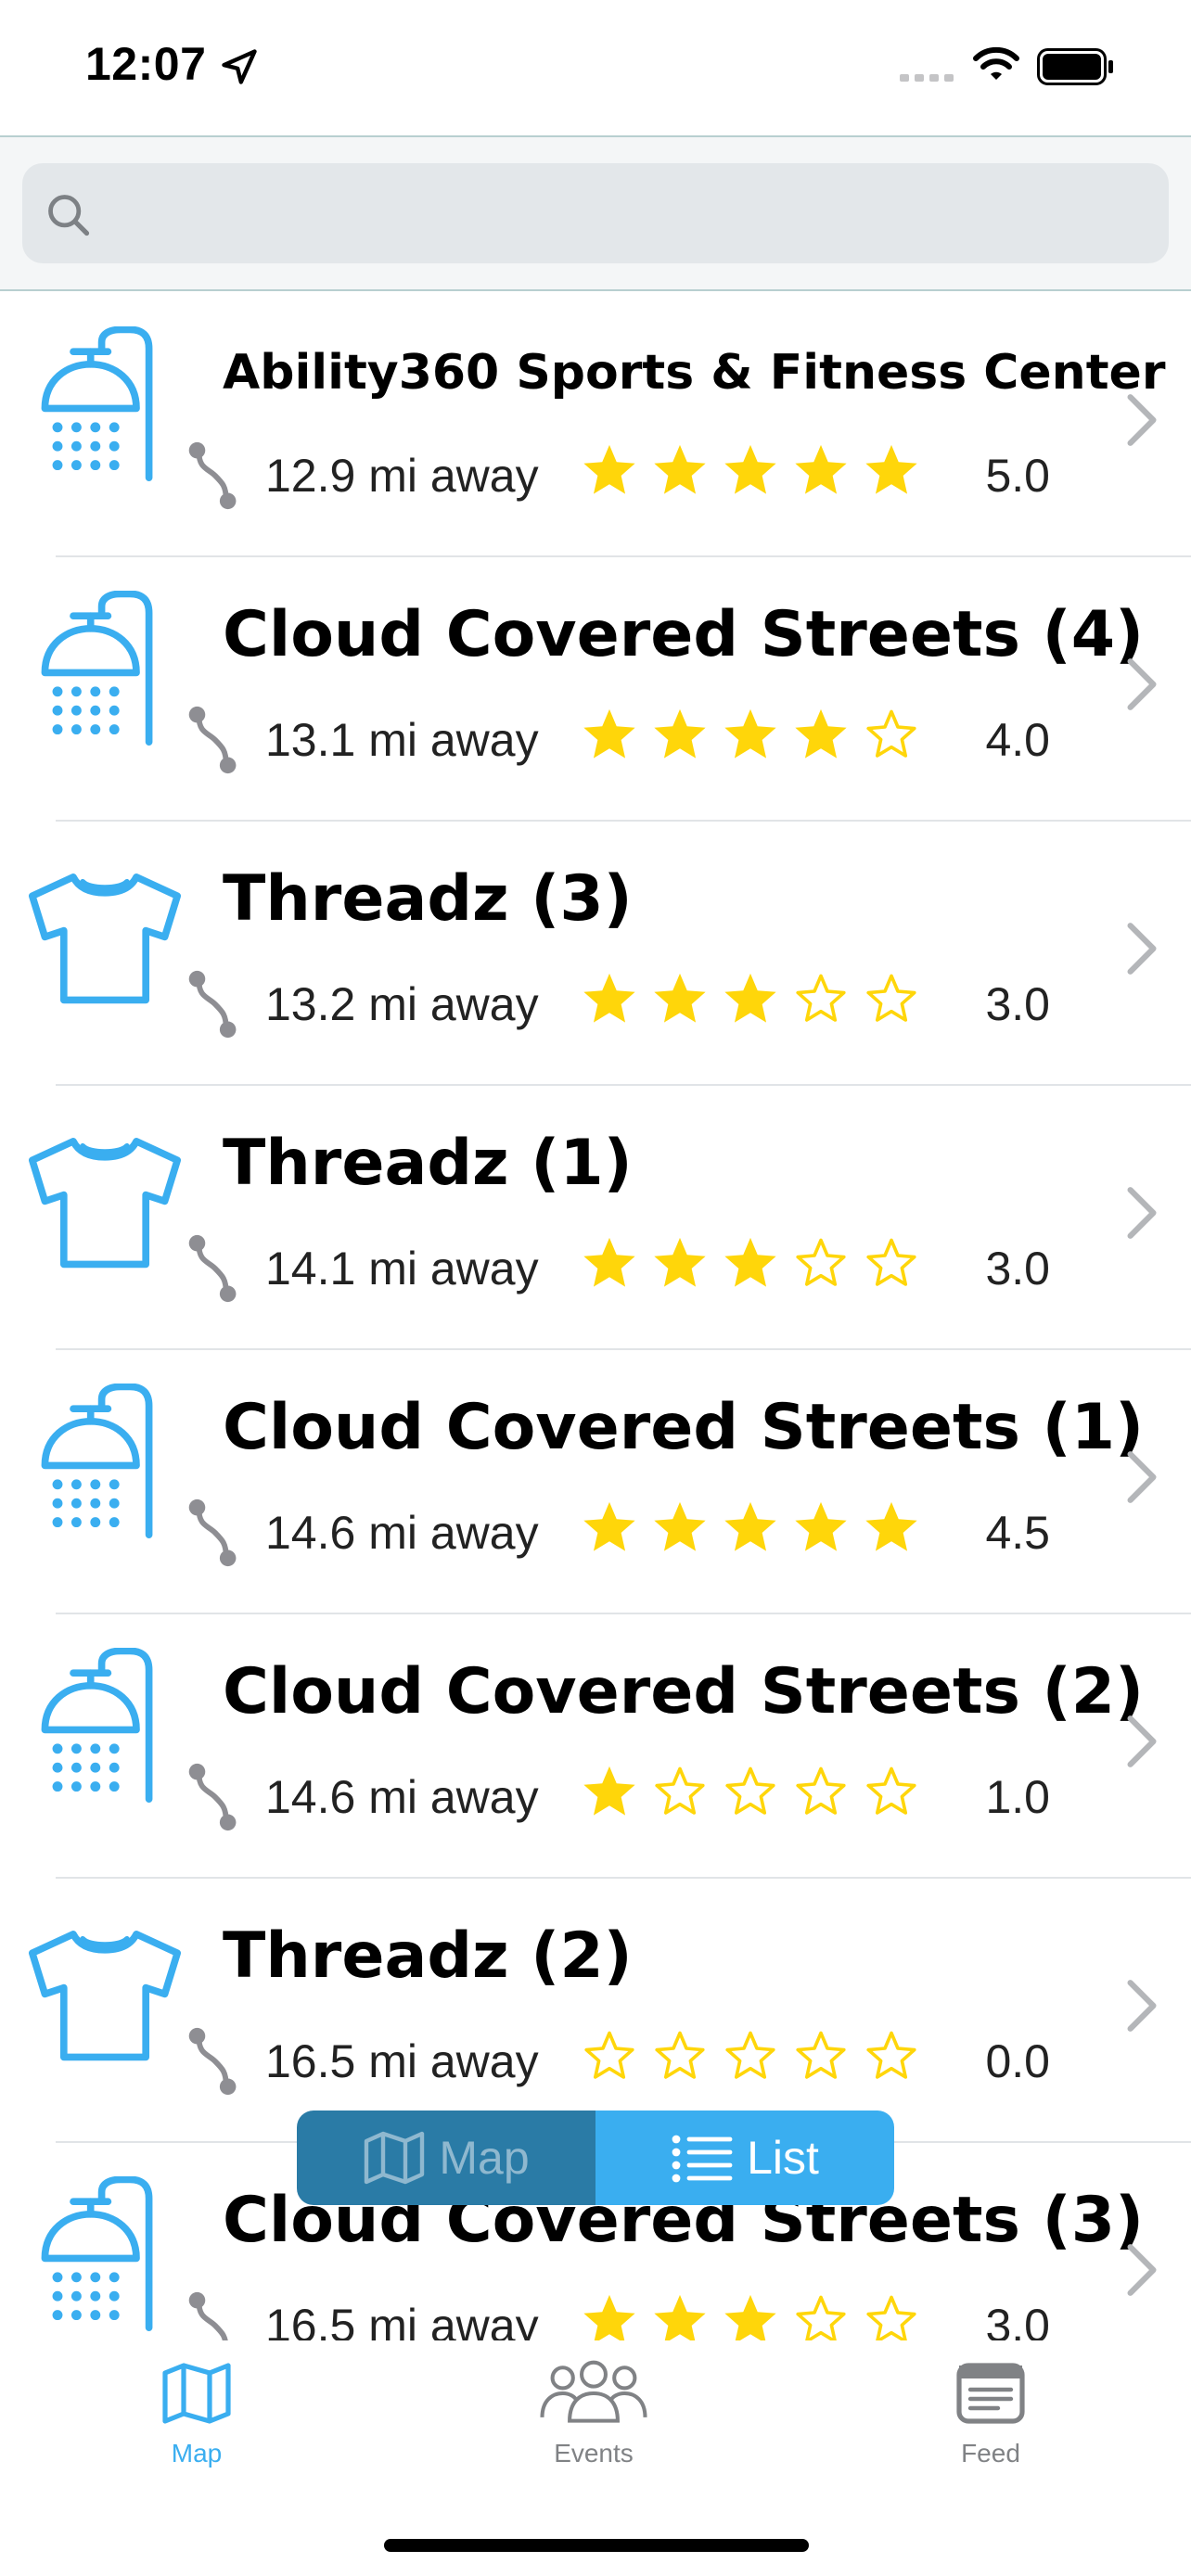  Describe the element at coordinates (1075, 66) in the screenshot. I see `battery-icon` at that location.